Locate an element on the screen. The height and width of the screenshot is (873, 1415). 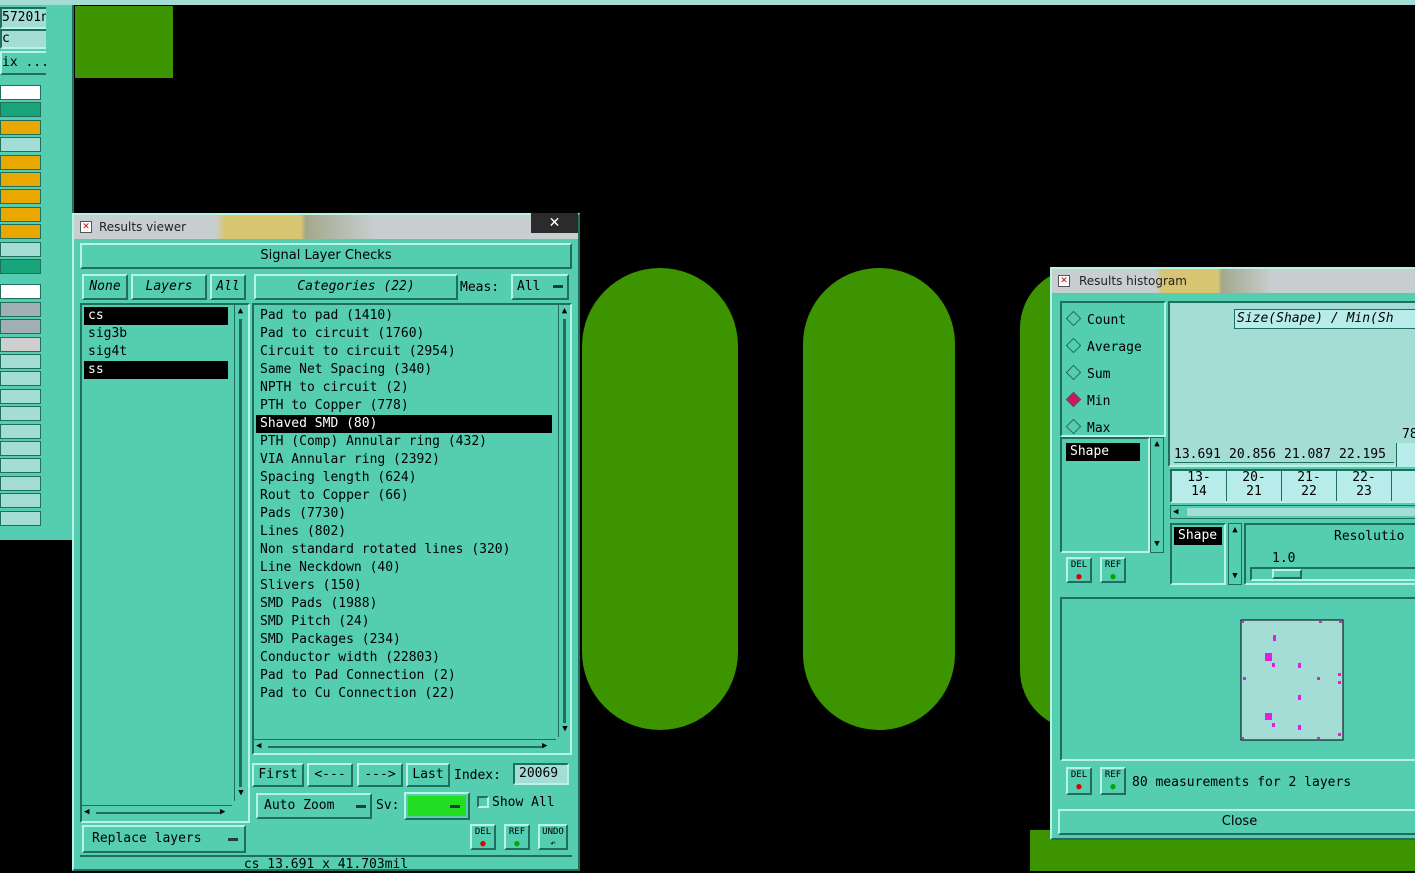
category-list-item: PTH to Copper (778) is located at coordinates (404, 406).